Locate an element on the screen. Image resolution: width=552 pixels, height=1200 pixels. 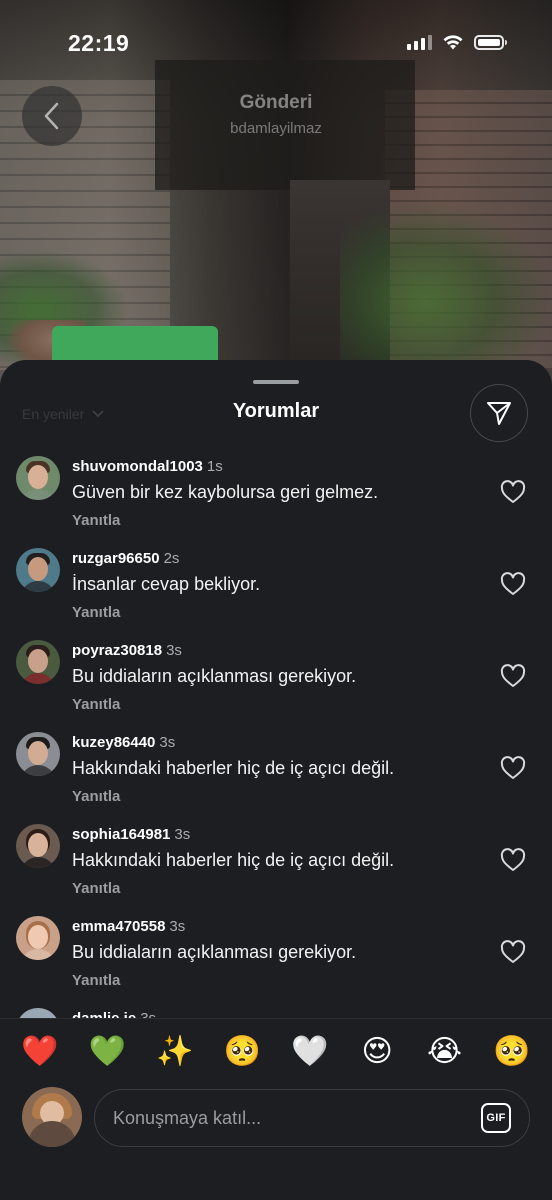
emoji-heart-eyes: 😍 is located at coordinates (377, 1051).